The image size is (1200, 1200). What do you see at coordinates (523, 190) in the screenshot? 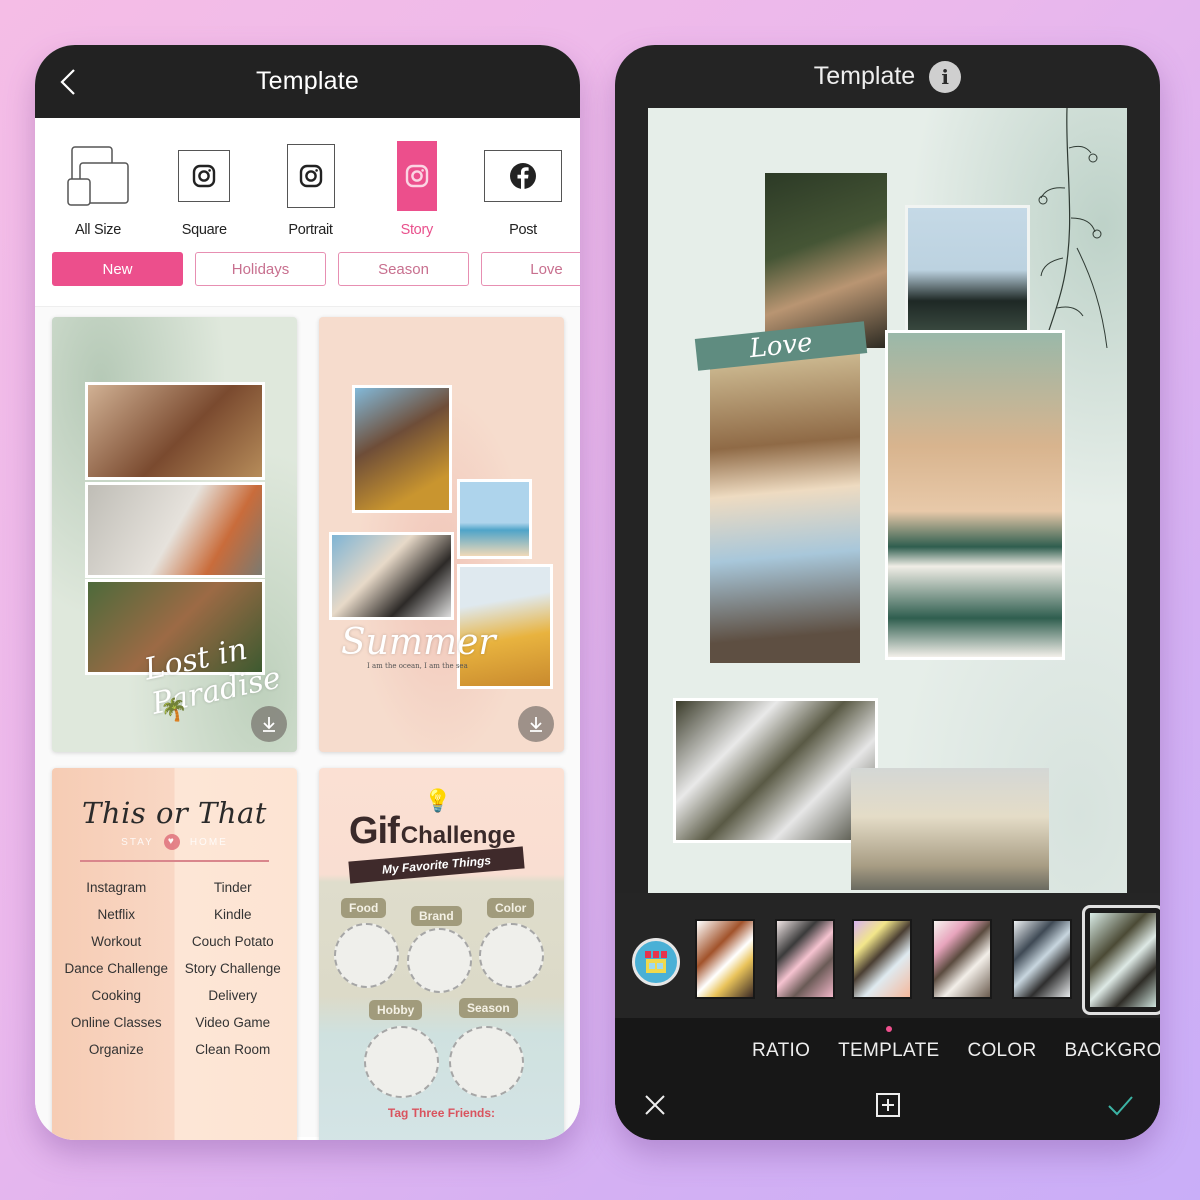
I see `size-post: Post` at bounding box center [523, 190].